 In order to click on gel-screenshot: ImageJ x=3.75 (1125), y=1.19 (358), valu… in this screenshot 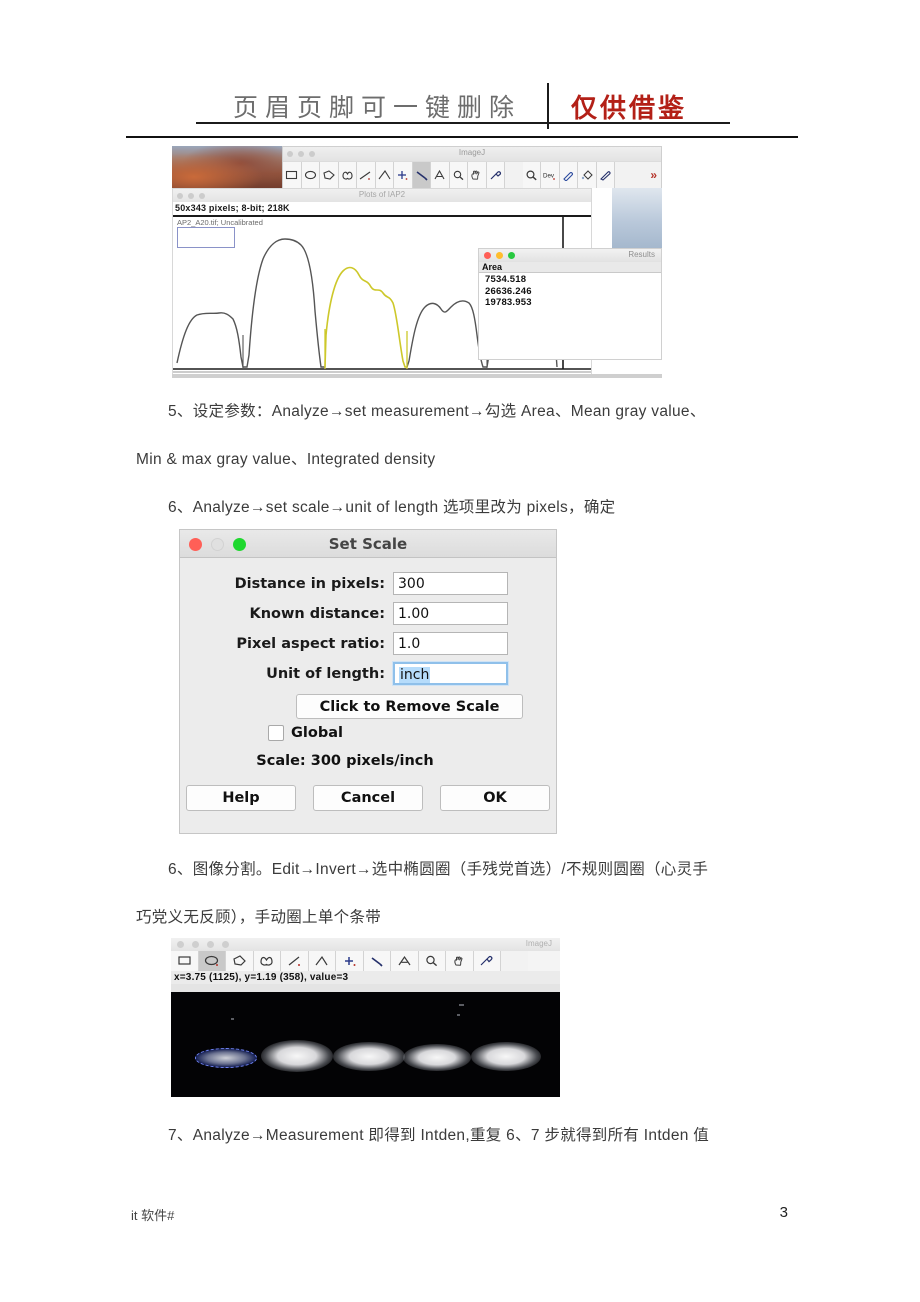, I will do `click(365, 1019)`.